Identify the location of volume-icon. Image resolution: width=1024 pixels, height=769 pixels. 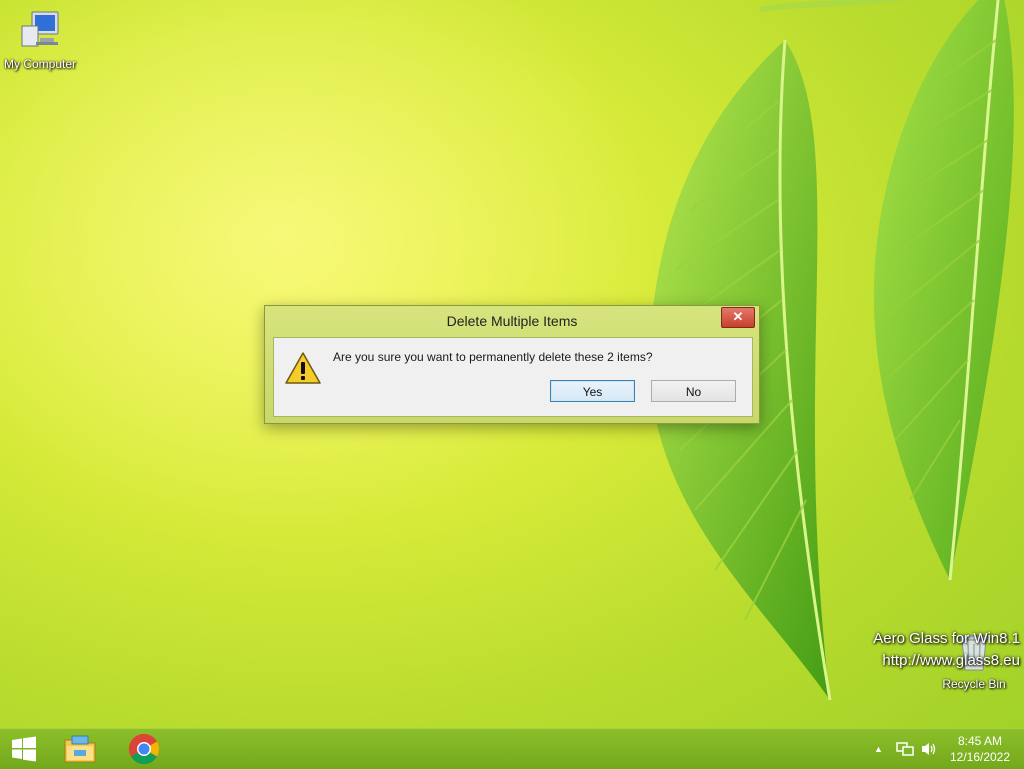
(929, 749).